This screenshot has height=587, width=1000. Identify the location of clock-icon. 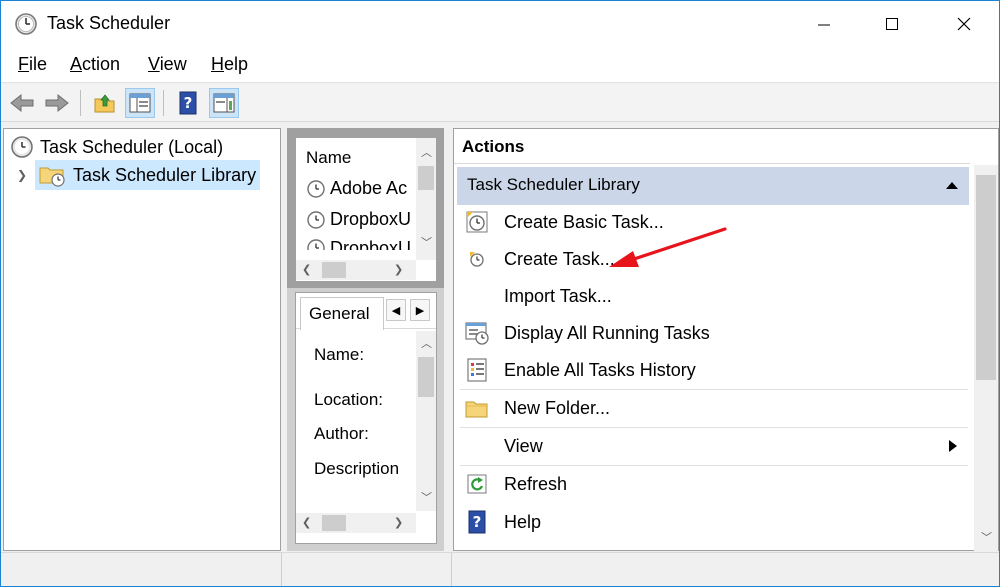
(22, 147).